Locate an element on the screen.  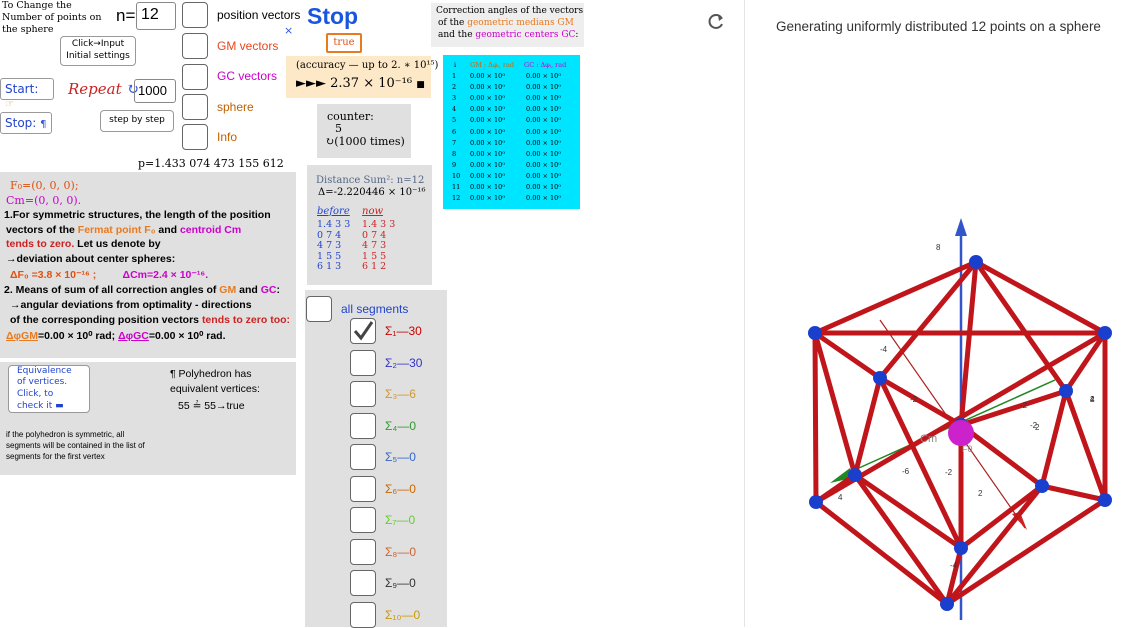
before-row: 6 1 3 is located at coordinates (329, 266).